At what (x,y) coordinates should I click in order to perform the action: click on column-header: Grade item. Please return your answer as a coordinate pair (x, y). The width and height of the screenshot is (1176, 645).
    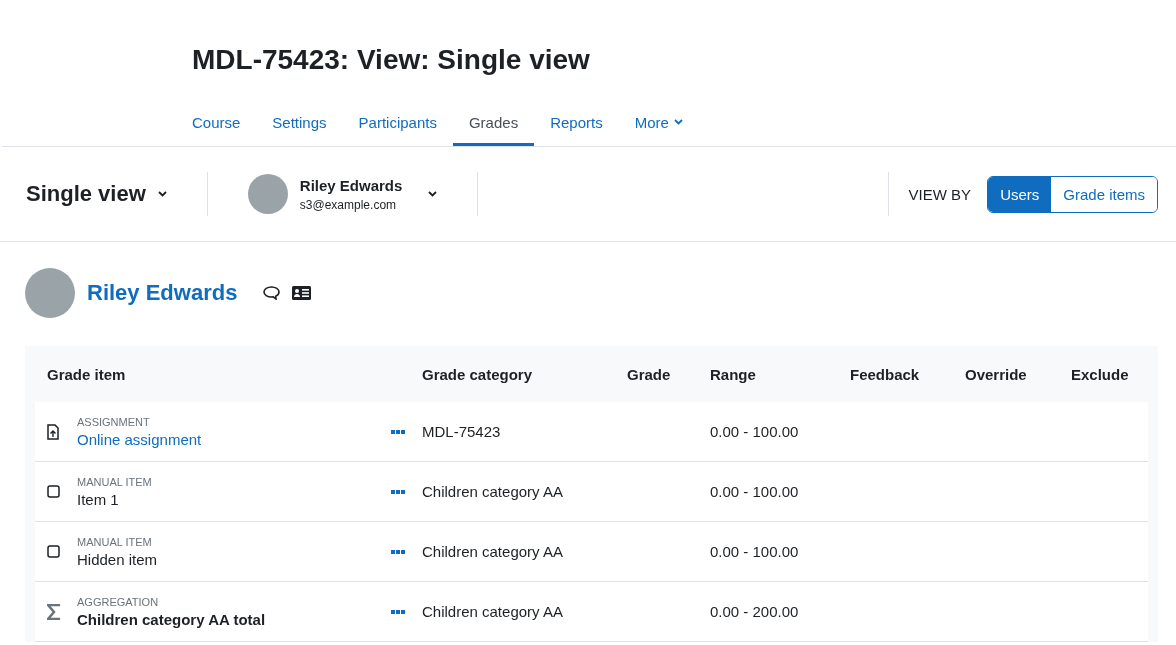
    Looking at the image, I should click on (87, 374).